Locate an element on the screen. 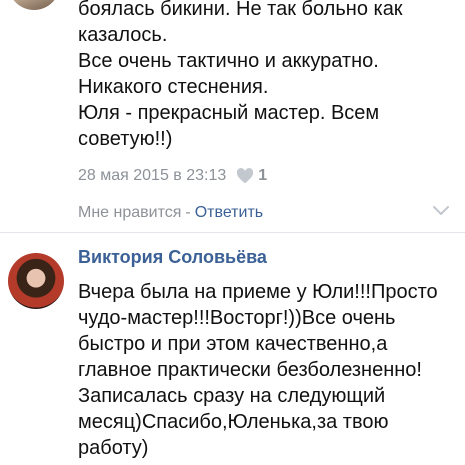  like-button: Мне нравится is located at coordinates (129, 213).